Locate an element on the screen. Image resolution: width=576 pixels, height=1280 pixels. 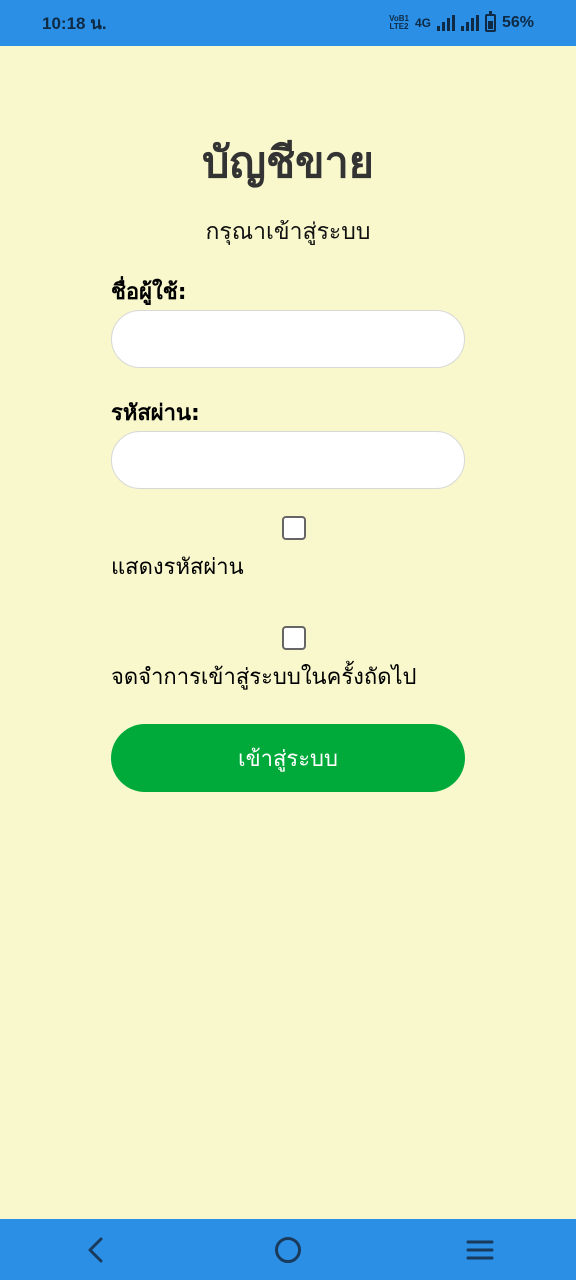
home-circle-icon is located at coordinates (288, 1249).